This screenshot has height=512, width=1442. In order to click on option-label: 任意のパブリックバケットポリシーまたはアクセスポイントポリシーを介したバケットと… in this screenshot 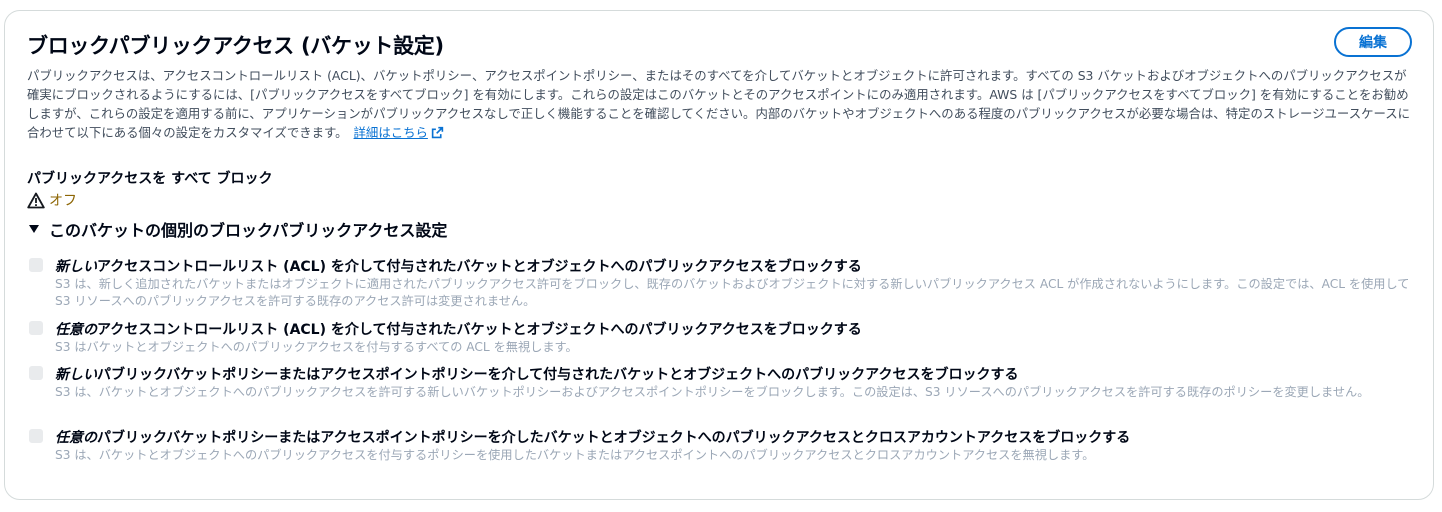, I will do `click(593, 438)`.